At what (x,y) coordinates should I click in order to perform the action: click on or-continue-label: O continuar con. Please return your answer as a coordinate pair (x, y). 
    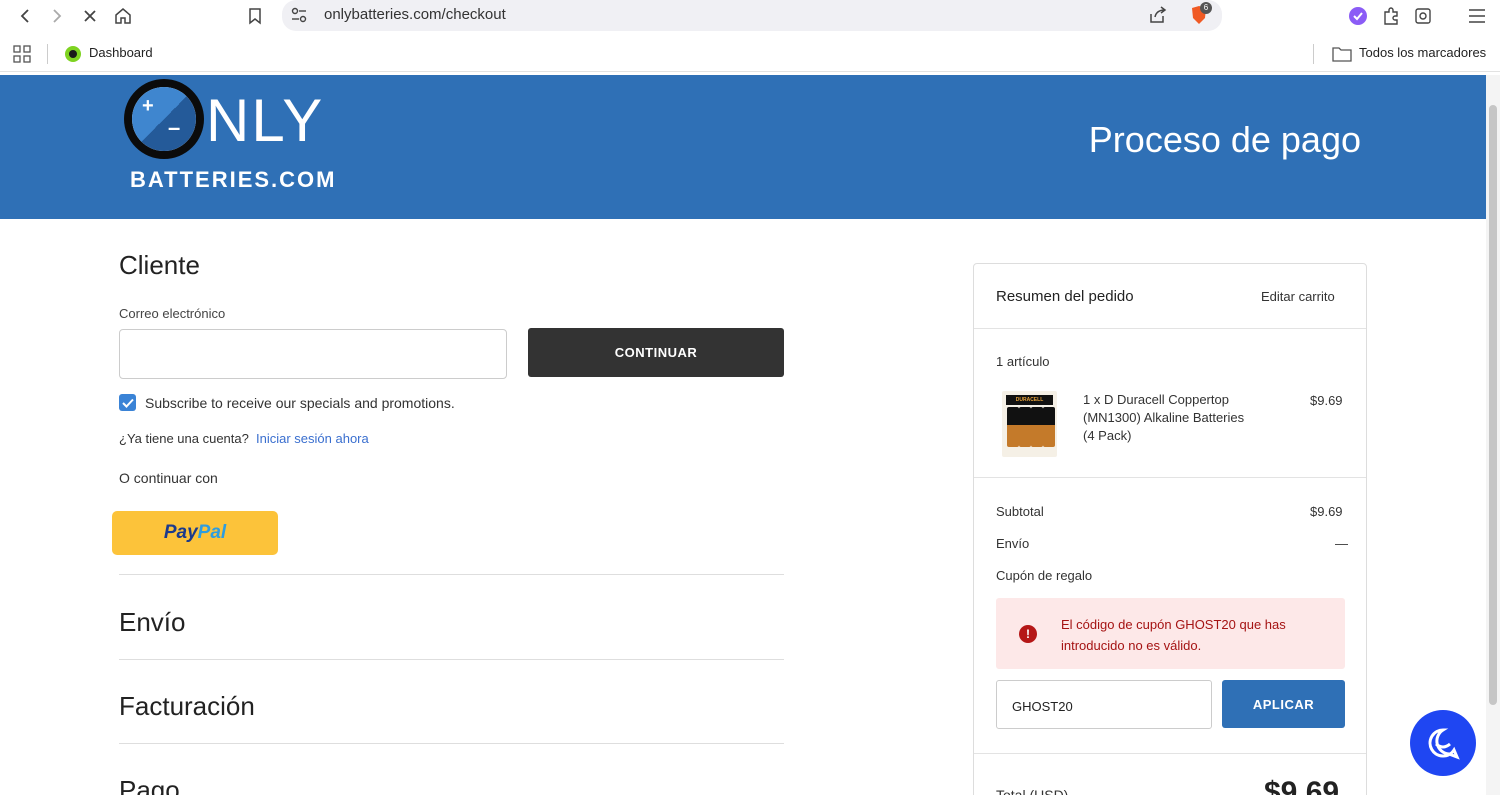
    Looking at the image, I should click on (168, 478).